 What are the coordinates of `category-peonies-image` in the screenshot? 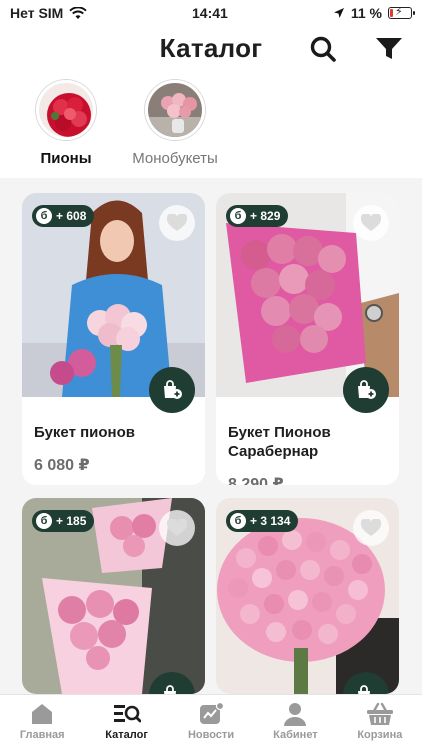 It's located at (66, 110).